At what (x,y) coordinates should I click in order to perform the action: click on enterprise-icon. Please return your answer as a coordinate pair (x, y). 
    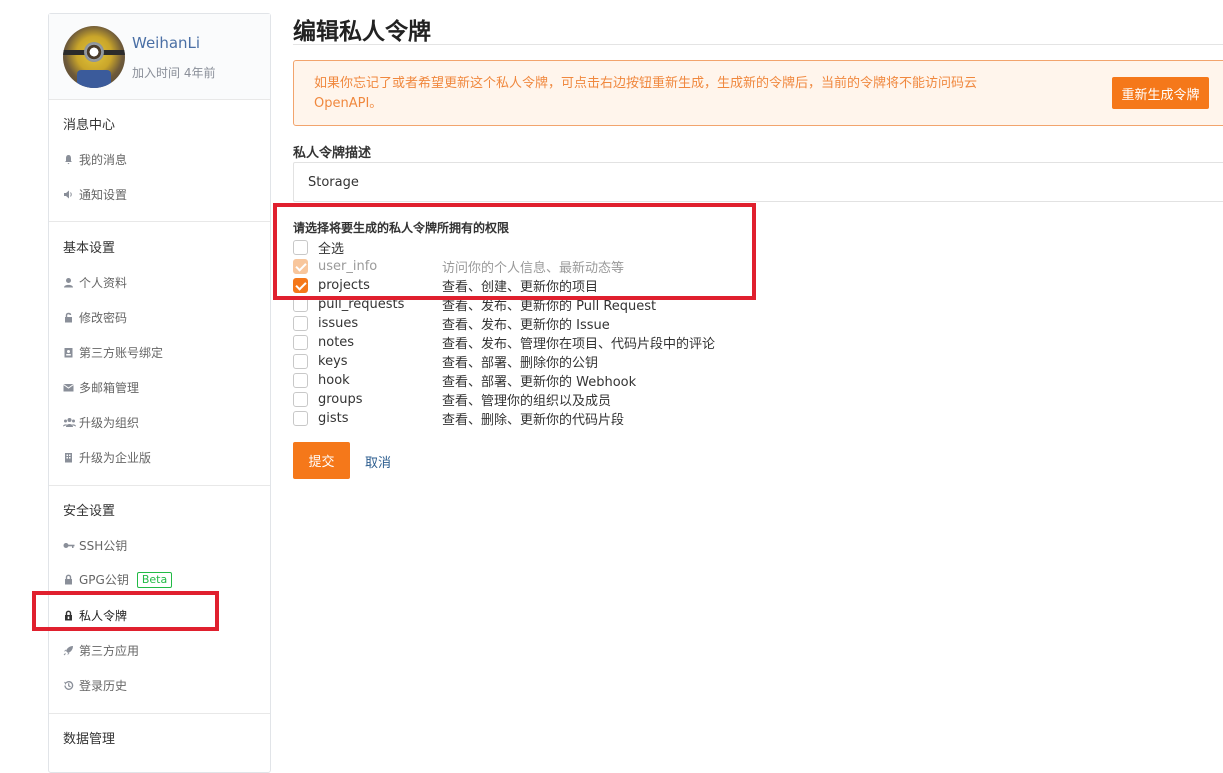
    Looking at the image, I should click on (68, 457).